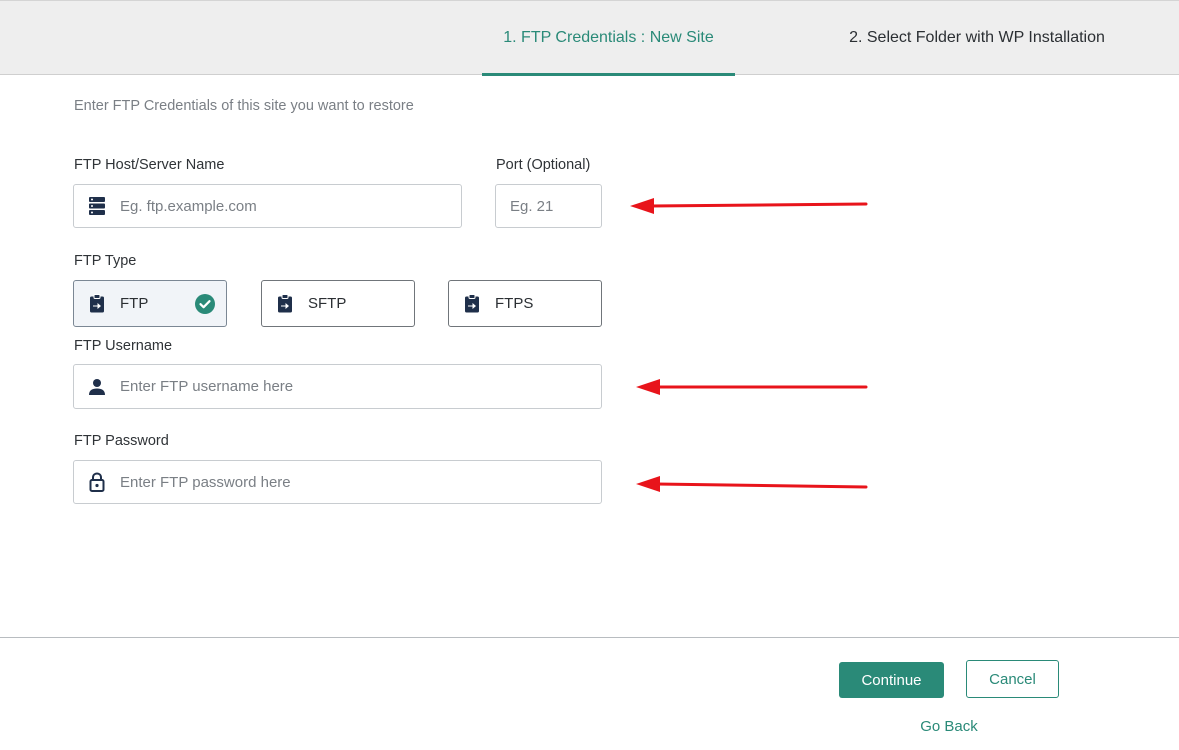  What do you see at coordinates (1012, 679) in the screenshot?
I see `cancel-button: Cancel` at bounding box center [1012, 679].